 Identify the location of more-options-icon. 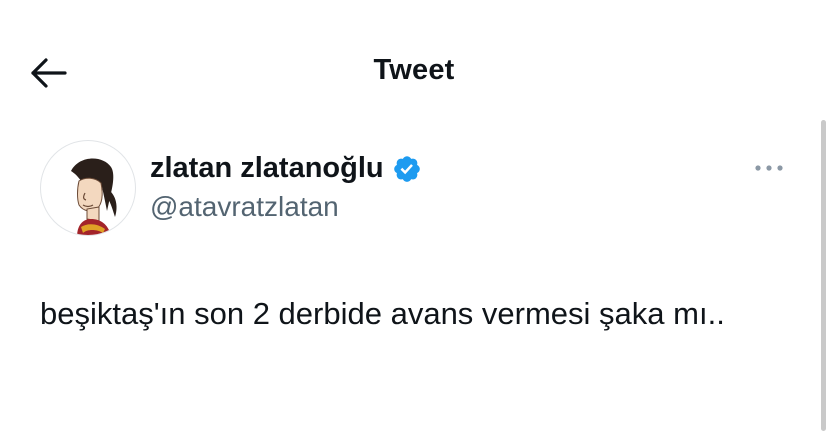
(769, 168).